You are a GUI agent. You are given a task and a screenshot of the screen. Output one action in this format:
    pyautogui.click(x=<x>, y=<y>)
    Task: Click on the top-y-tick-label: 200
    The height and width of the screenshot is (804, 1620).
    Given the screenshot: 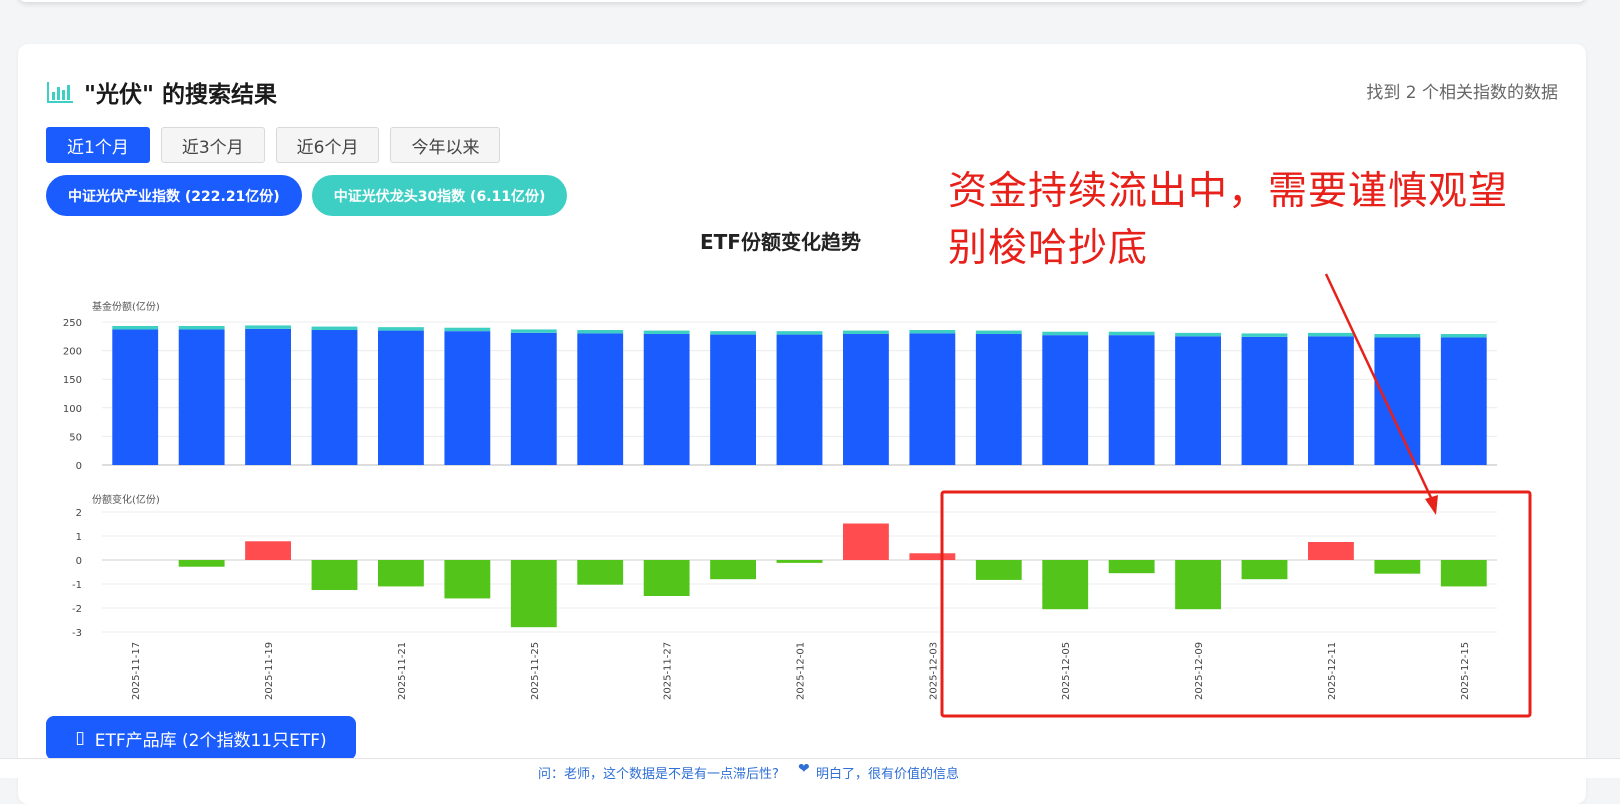 What is the action you would take?
    pyautogui.click(x=72, y=352)
    